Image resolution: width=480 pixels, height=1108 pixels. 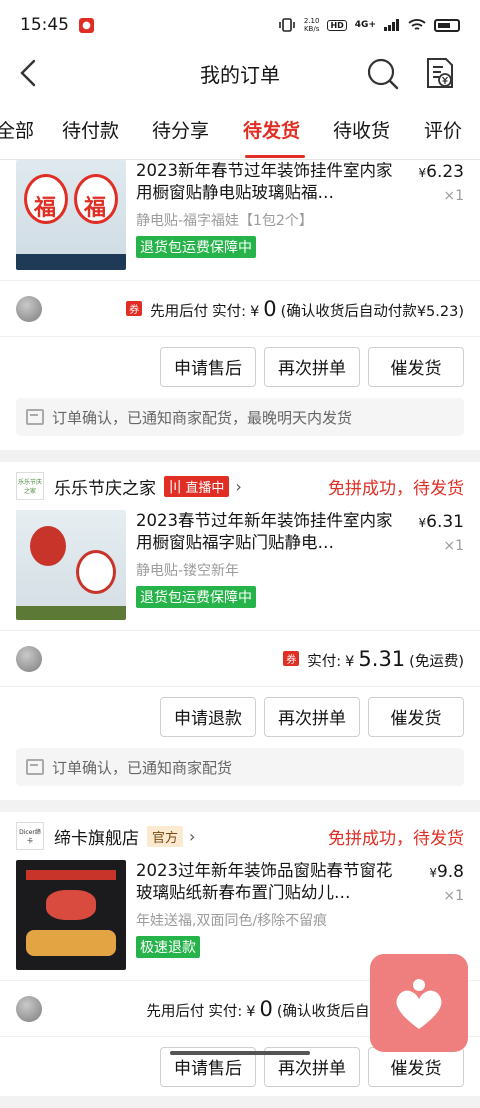 I want to click on payment-summary: 券 实付: ¥5.31 (免运费), so click(x=373, y=659).